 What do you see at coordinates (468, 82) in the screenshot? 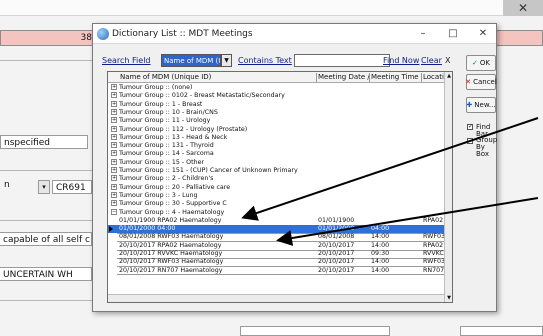
I see `cancel-icon: ✕` at bounding box center [468, 82].